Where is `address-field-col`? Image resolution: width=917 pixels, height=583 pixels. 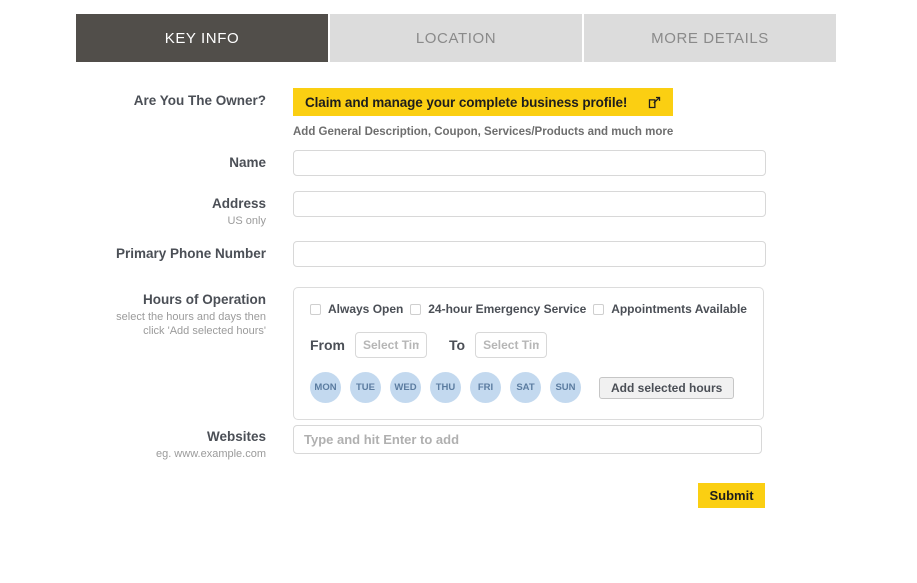
address-field-col is located at coordinates (529, 204).